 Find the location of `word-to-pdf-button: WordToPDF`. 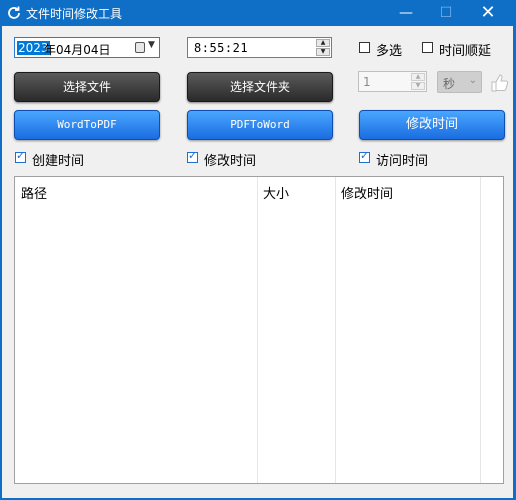

word-to-pdf-button: WordToPDF is located at coordinates (87, 125).